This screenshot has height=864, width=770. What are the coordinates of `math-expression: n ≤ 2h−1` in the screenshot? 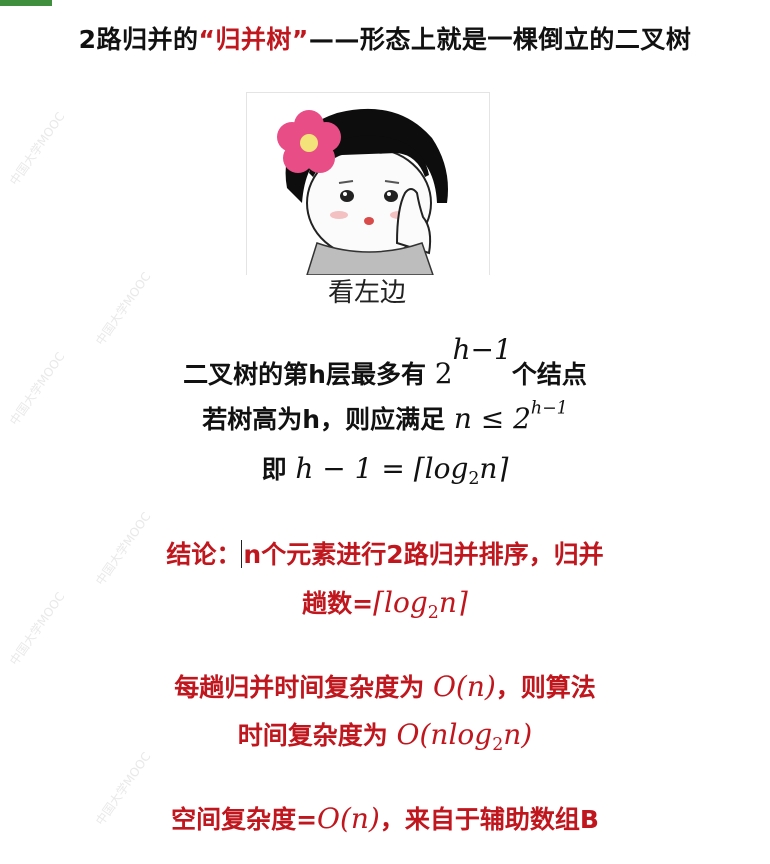 It's located at (510, 417).